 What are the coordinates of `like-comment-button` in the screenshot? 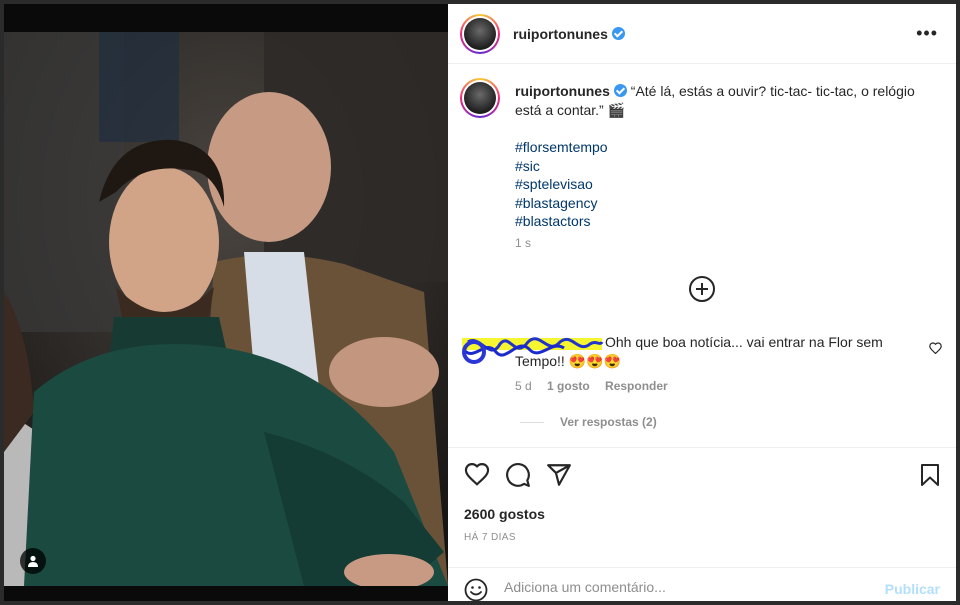 It's located at (935, 350).